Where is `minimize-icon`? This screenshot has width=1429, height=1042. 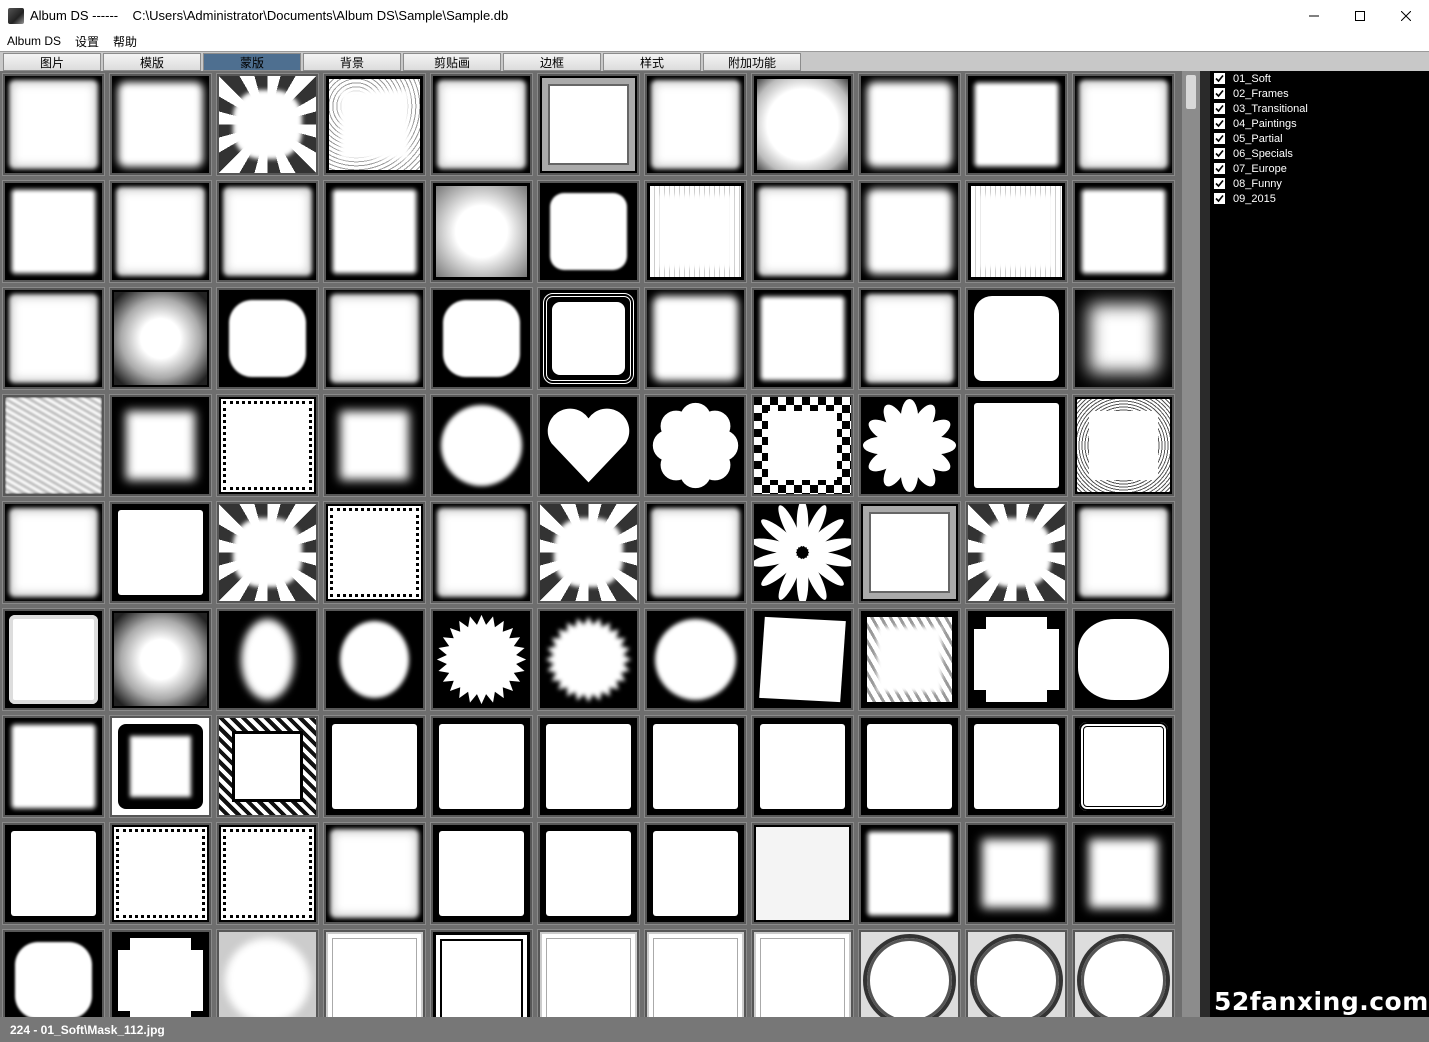
minimize-icon is located at coordinates (1314, 15).